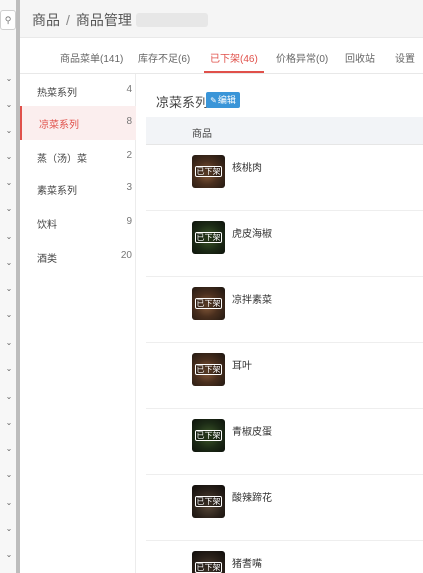 The width and height of the screenshot is (423, 573). What do you see at coordinates (59, 125) in the screenshot?
I see `category-name: 凉菜系列` at bounding box center [59, 125].